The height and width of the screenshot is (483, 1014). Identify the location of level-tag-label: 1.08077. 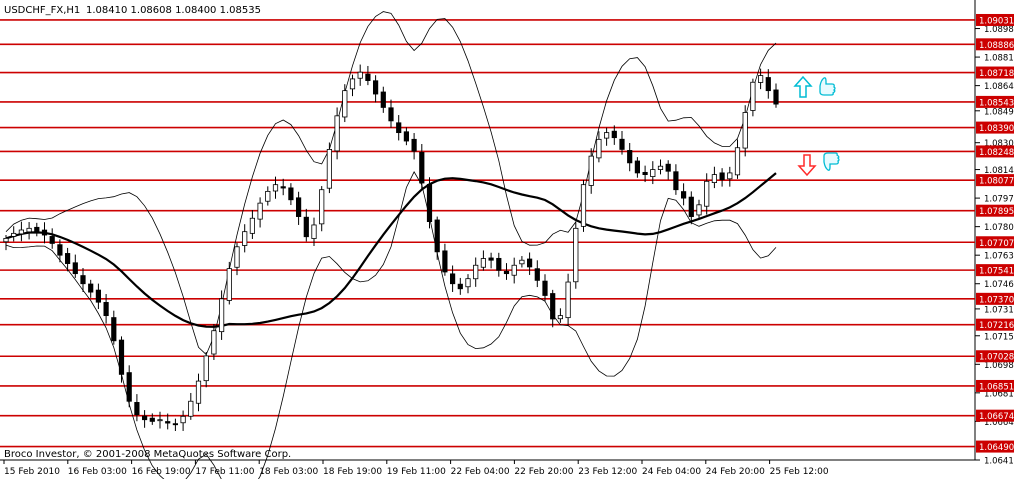
(996, 182).